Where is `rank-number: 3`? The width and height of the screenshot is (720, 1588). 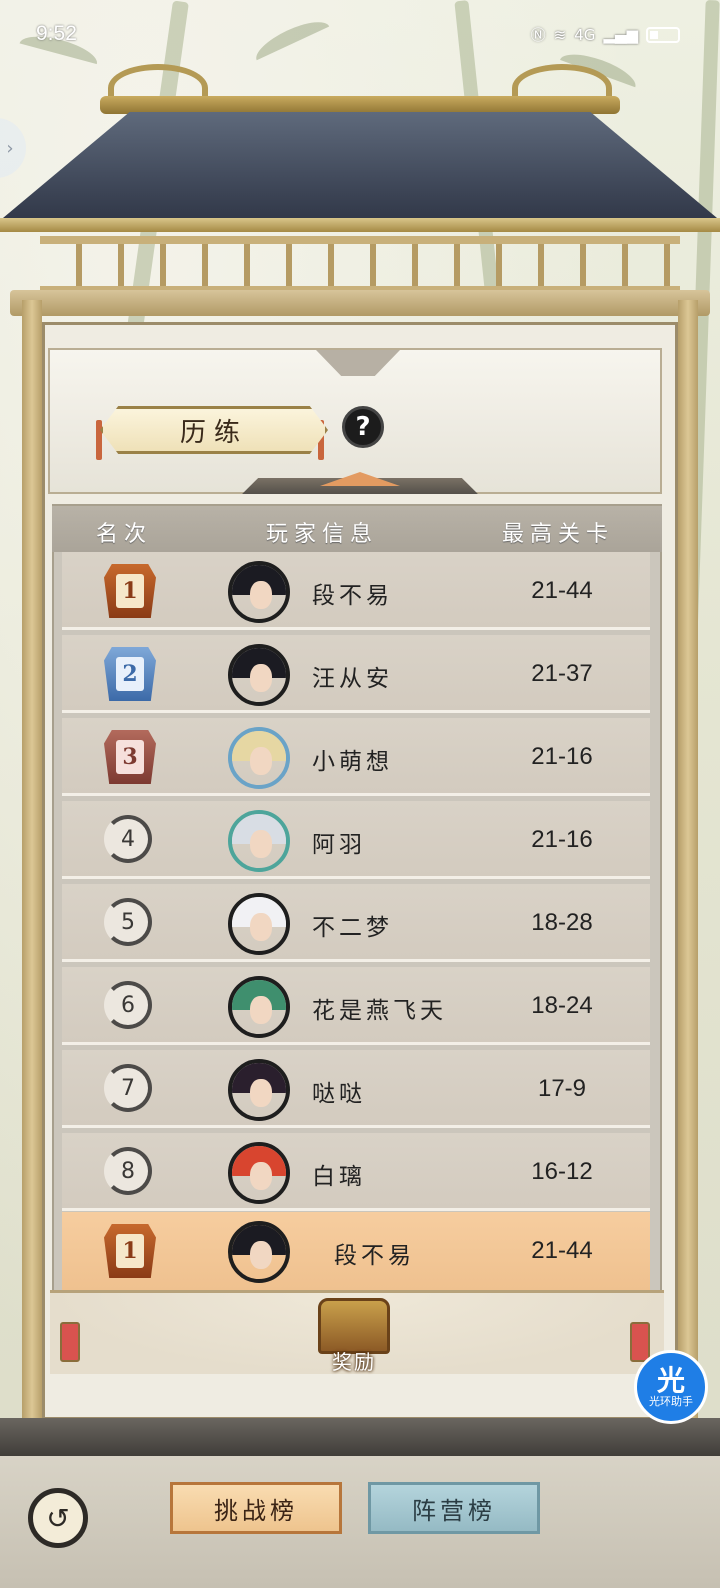 rank-number: 3 is located at coordinates (130, 757).